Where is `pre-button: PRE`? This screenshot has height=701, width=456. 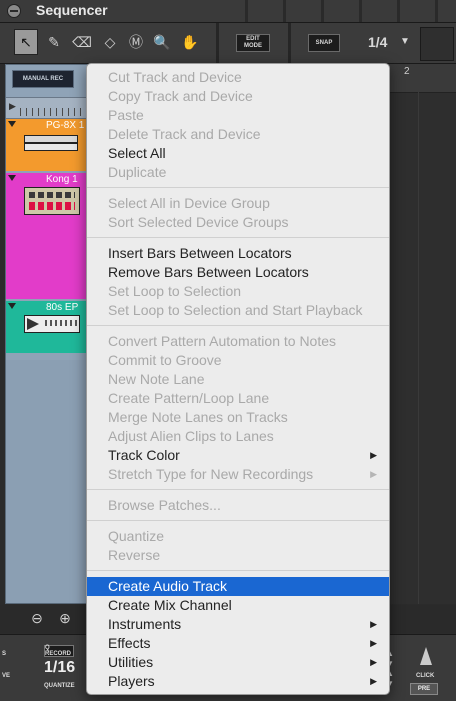
pre-button: PRE is located at coordinates (424, 689).